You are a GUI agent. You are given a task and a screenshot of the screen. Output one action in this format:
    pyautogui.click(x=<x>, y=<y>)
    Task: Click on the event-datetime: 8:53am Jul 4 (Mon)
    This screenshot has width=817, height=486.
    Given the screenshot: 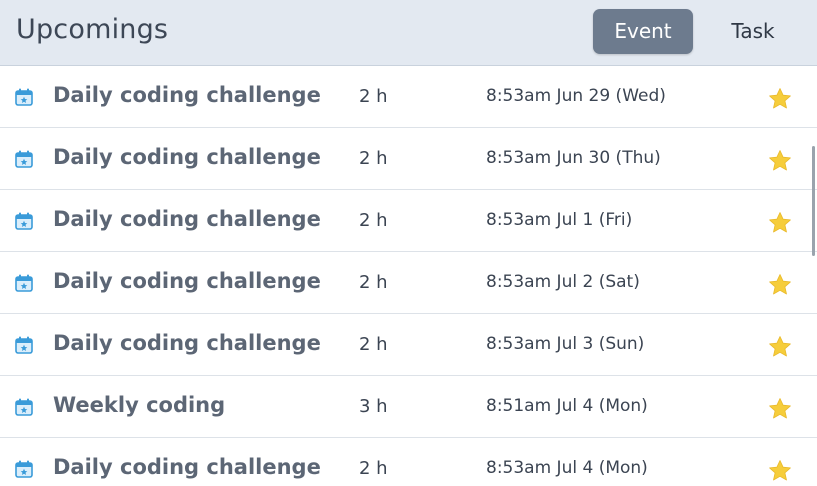 What is the action you would take?
    pyautogui.click(x=567, y=468)
    